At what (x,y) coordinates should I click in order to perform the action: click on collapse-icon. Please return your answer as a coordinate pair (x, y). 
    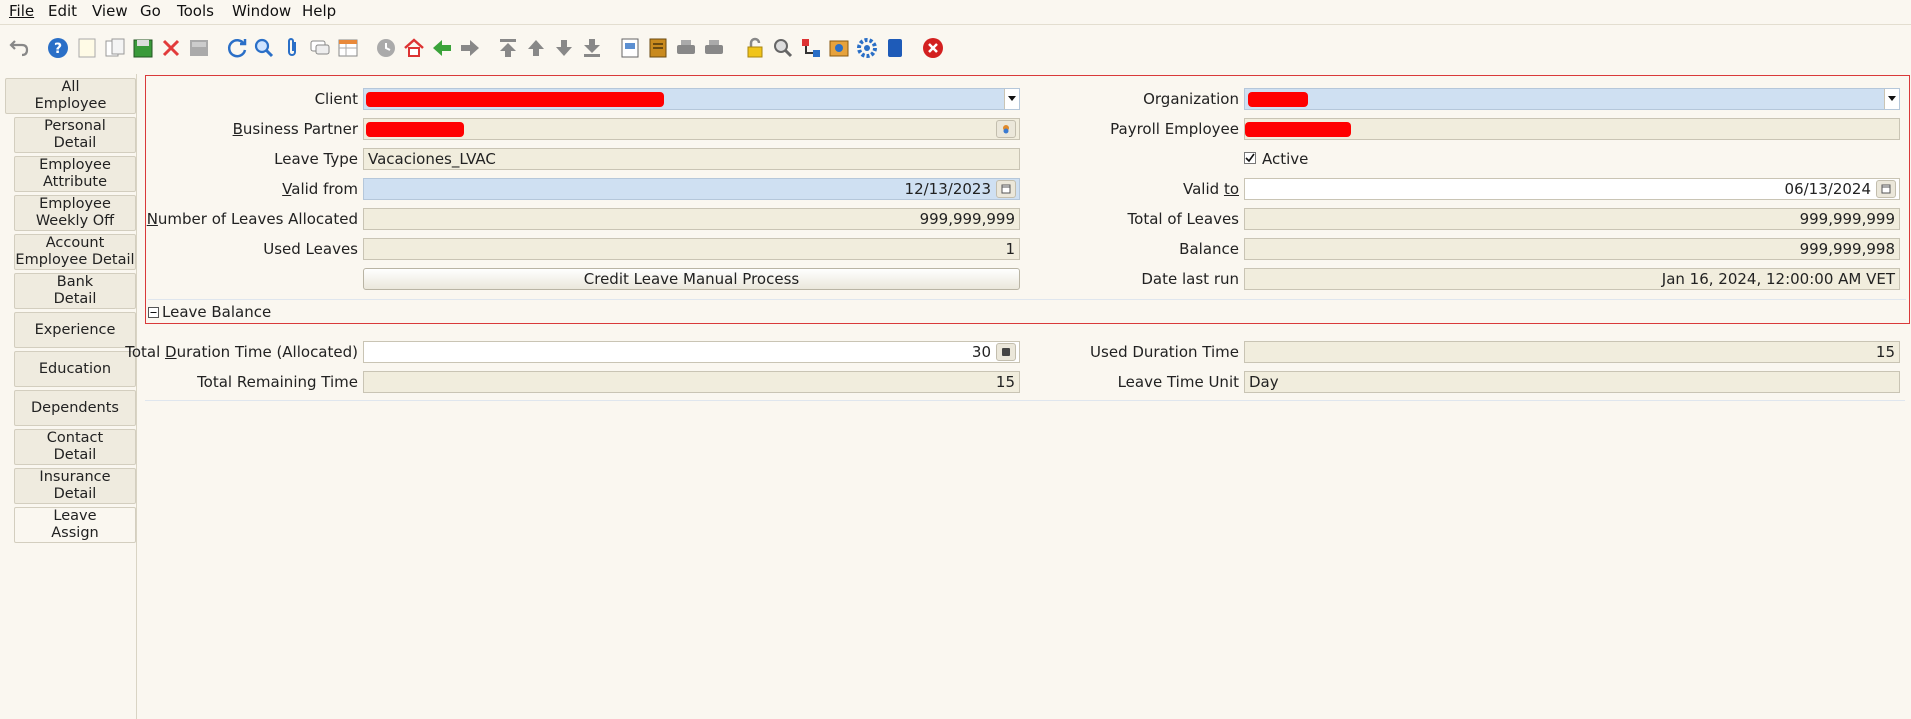
    Looking at the image, I should click on (154, 311).